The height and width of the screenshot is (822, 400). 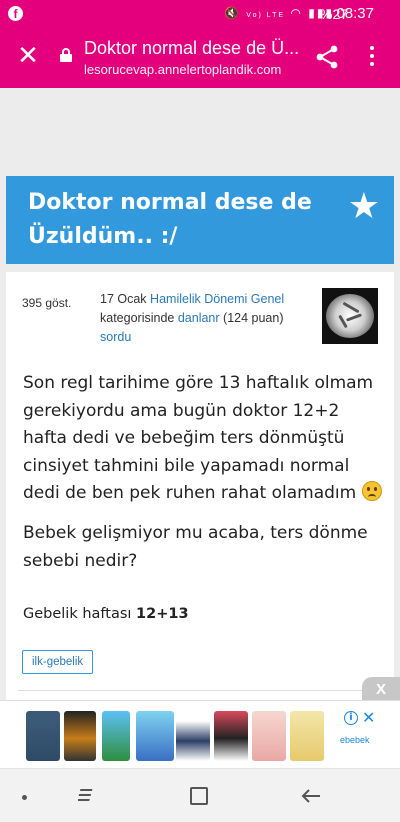 What do you see at coordinates (368, 717) in the screenshot?
I see `ad-dismiss-icon: ✕` at bounding box center [368, 717].